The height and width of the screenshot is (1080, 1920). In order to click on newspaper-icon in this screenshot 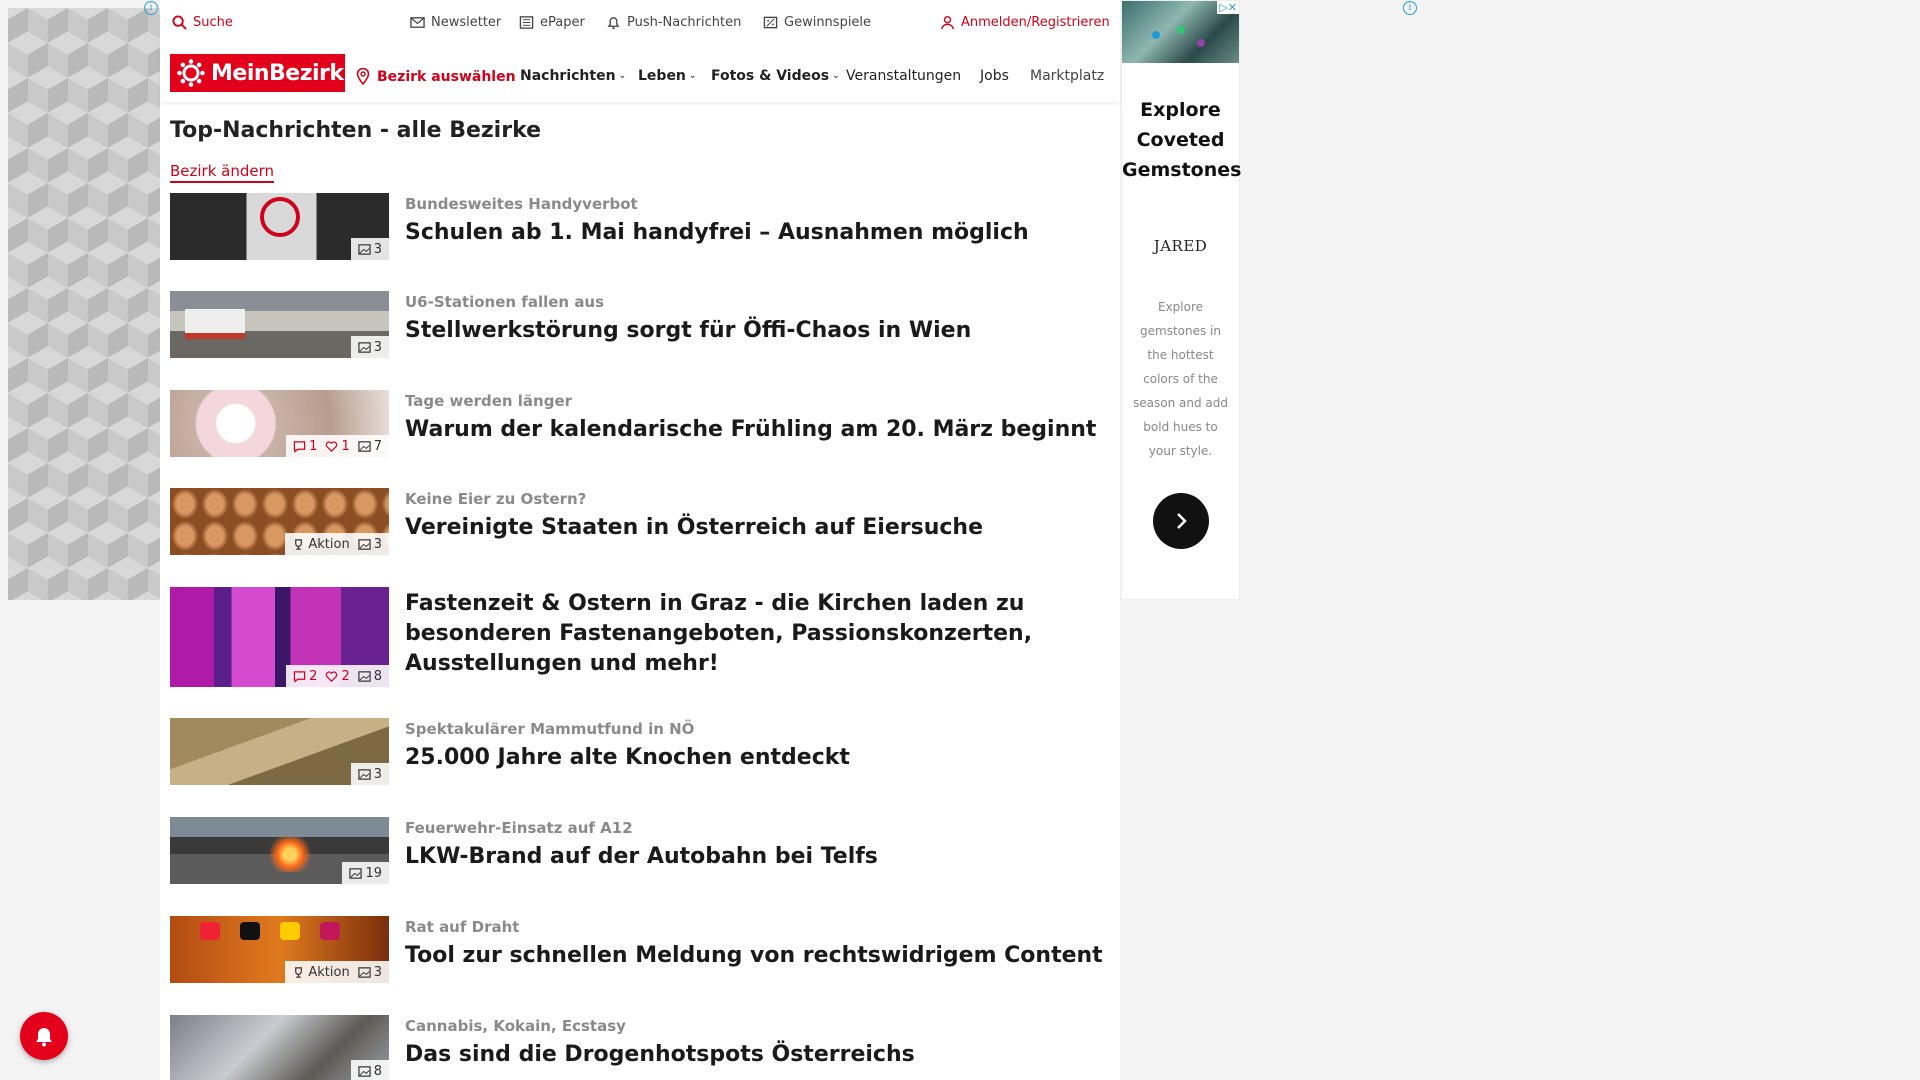, I will do `click(526, 22)`.